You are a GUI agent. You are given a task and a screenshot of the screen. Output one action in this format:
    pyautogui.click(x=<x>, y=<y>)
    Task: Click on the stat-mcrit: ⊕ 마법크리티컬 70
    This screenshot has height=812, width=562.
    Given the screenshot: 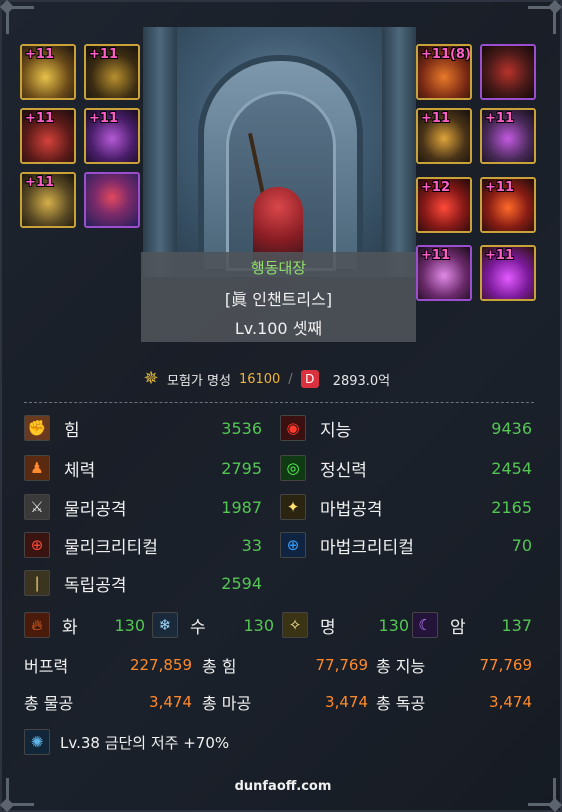 What is the action you would take?
    pyautogui.click(x=406, y=545)
    